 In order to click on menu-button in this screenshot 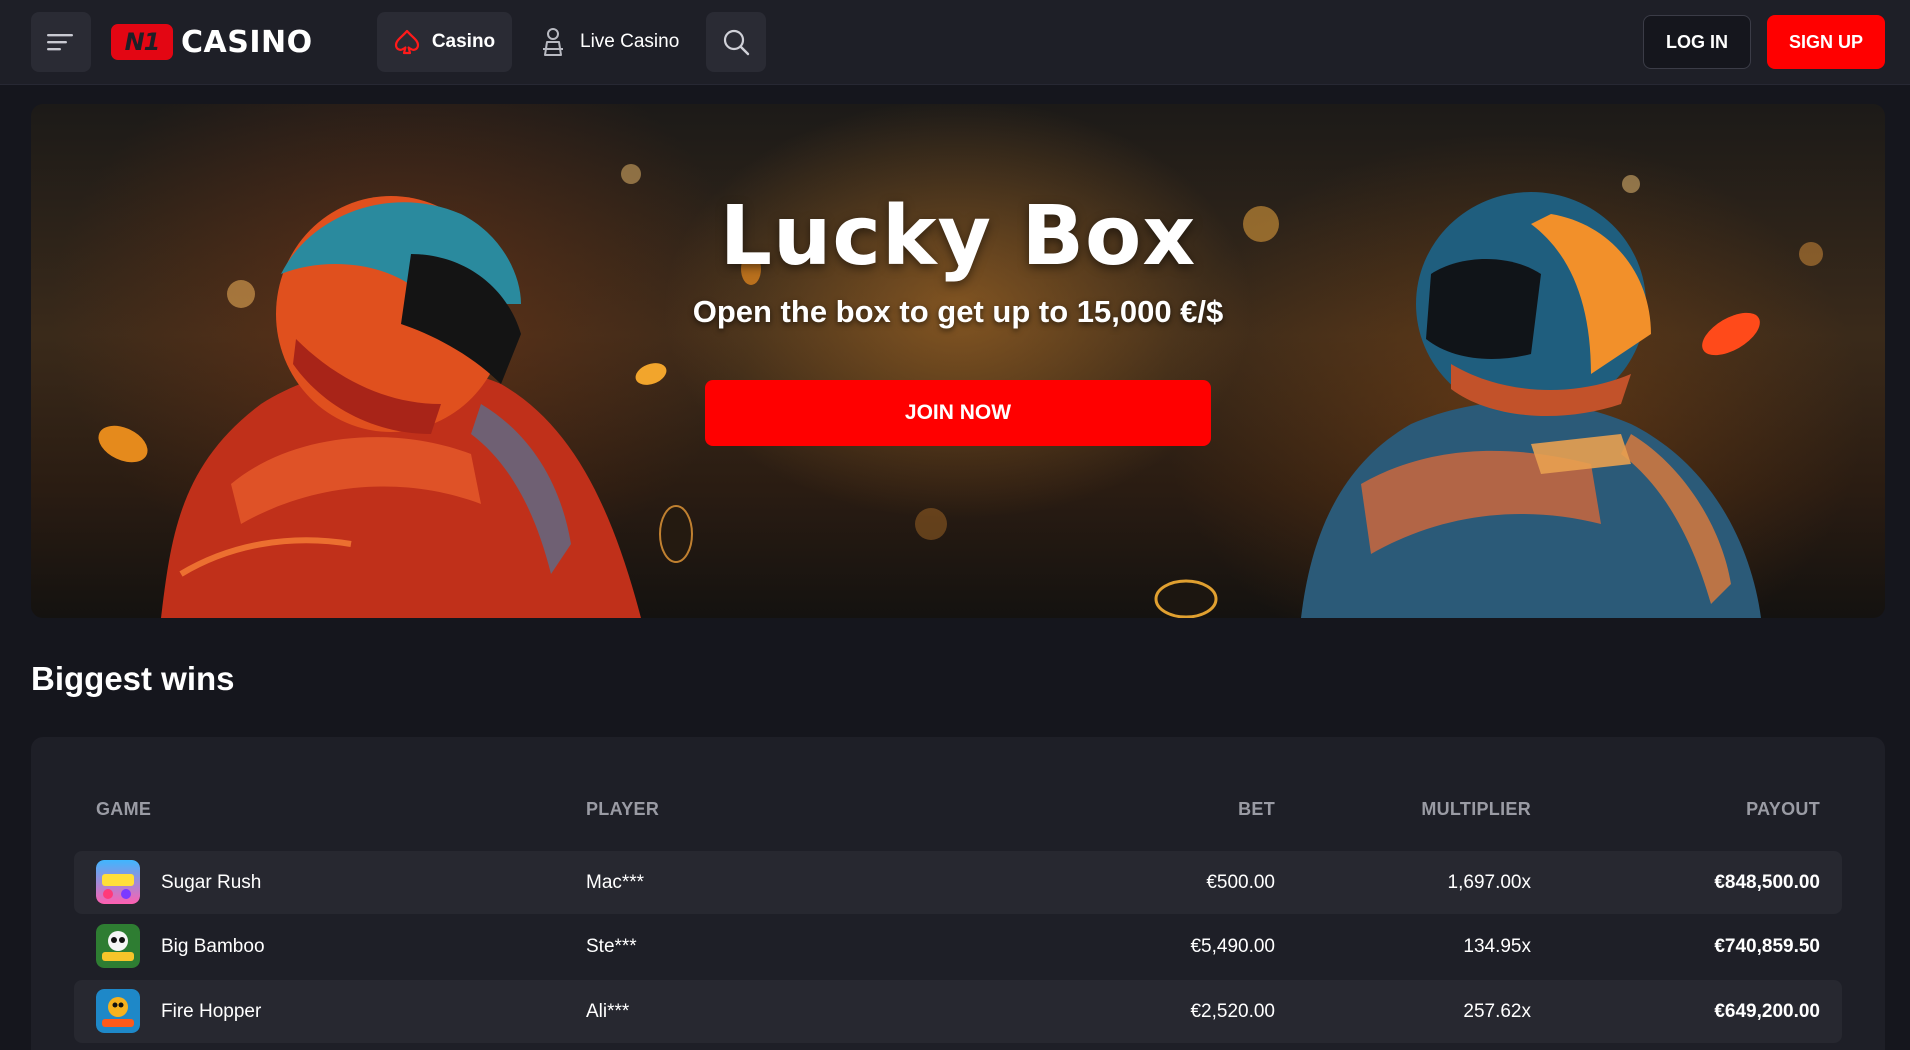, I will do `click(61, 42)`.